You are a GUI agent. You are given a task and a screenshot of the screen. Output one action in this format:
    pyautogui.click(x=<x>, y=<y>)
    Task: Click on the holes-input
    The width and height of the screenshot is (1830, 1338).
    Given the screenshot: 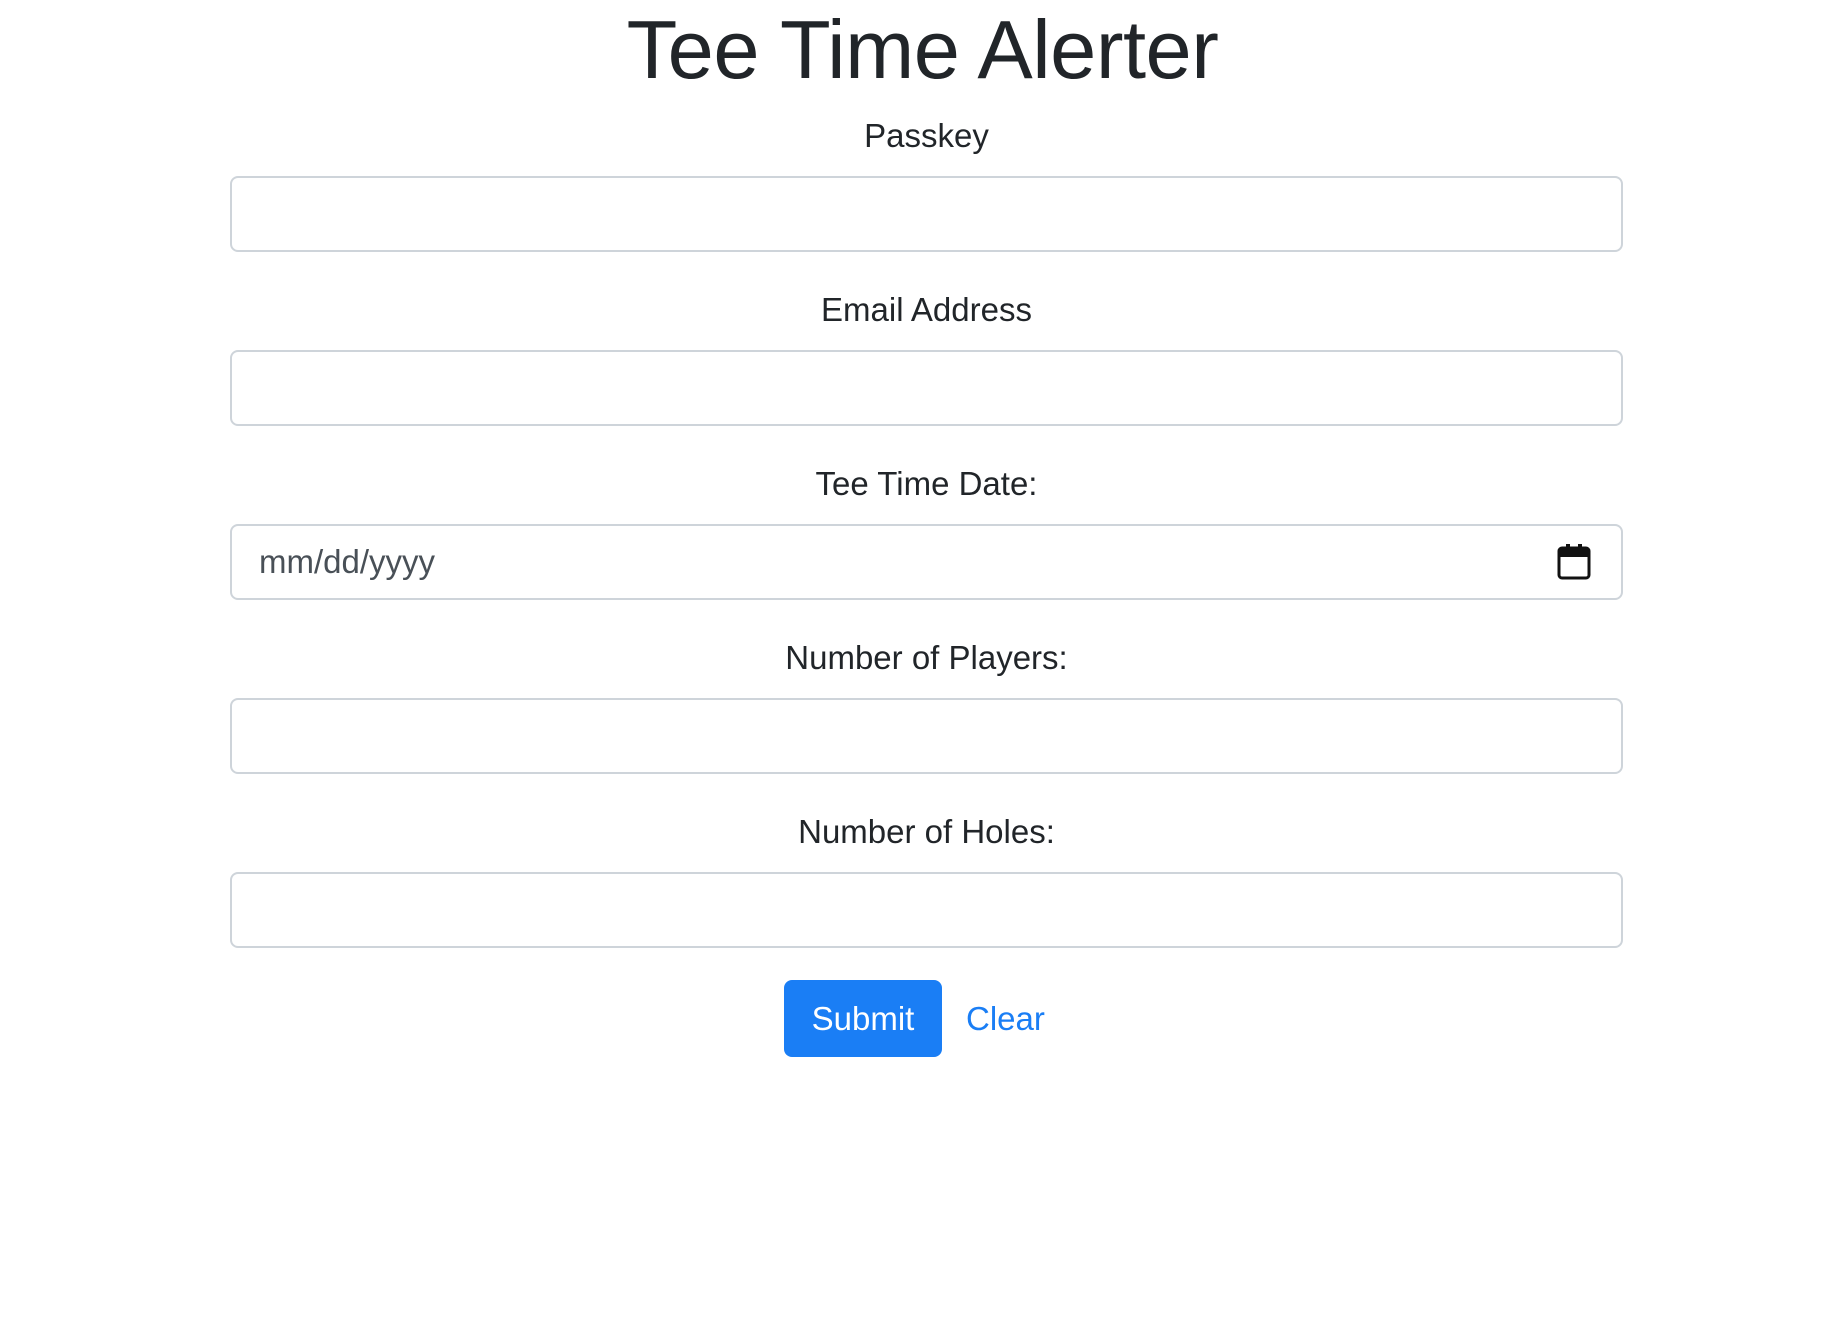 What is the action you would take?
    pyautogui.click(x=926, y=910)
    